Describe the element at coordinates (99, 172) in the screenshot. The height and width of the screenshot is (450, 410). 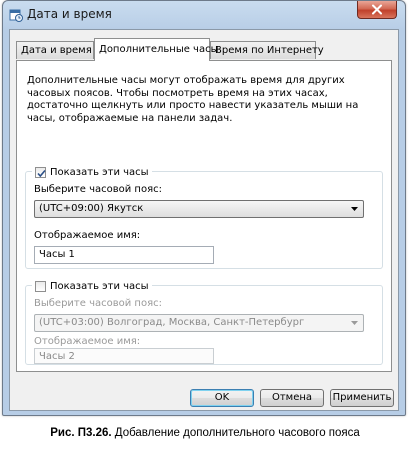
I see `clock1-show-label: Показать эти часы` at that location.